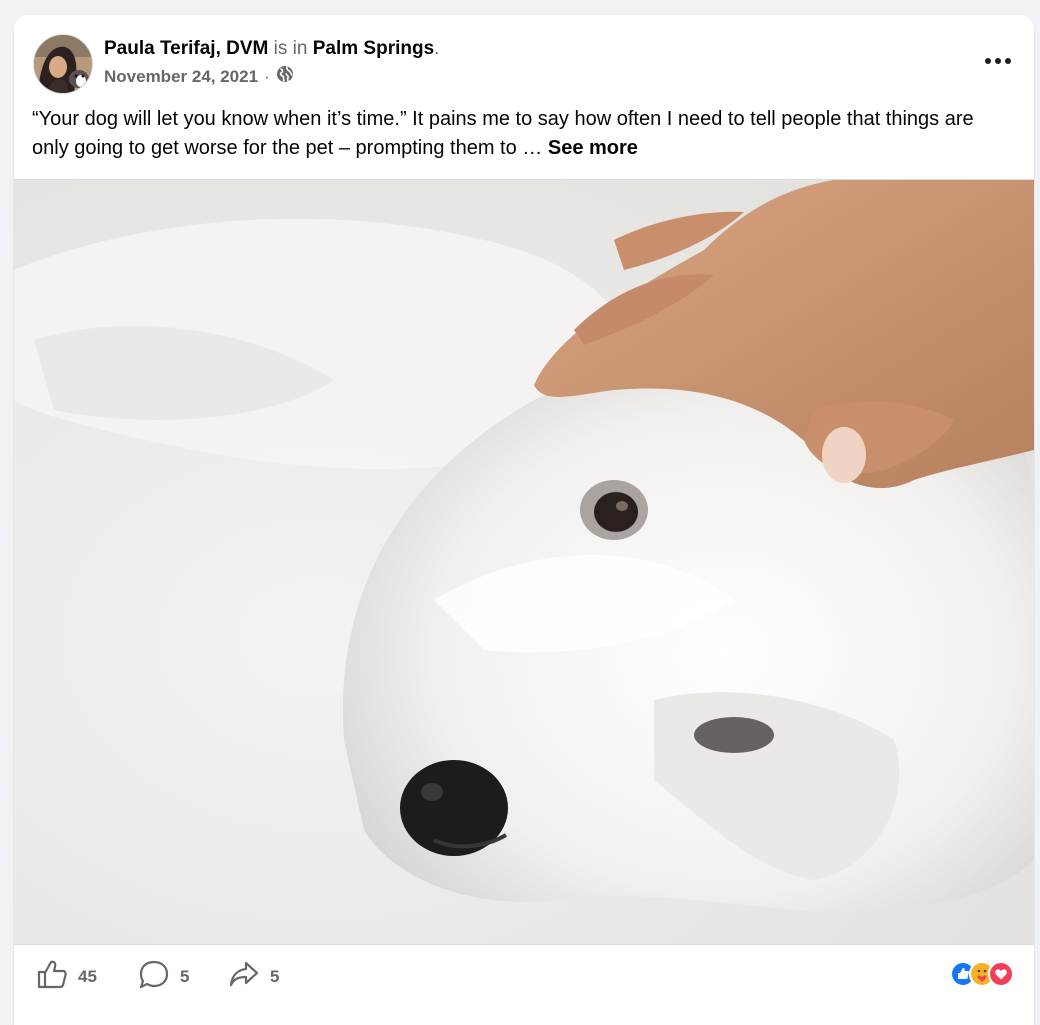 The image size is (1040, 1025). Describe the element at coordinates (290, 48) in the screenshot. I see `location-connector: is in` at that location.